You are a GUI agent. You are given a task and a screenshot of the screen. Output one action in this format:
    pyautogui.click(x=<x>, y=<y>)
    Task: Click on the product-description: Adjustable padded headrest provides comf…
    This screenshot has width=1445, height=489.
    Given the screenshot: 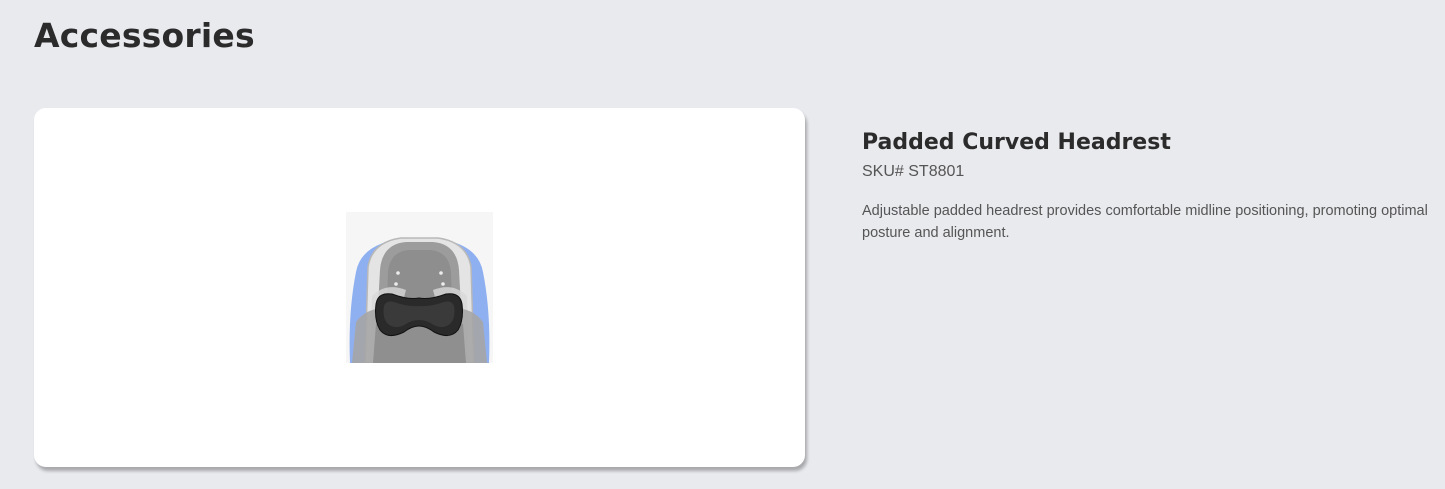 What is the action you would take?
    pyautogui.click(x=1145, y=222)
    